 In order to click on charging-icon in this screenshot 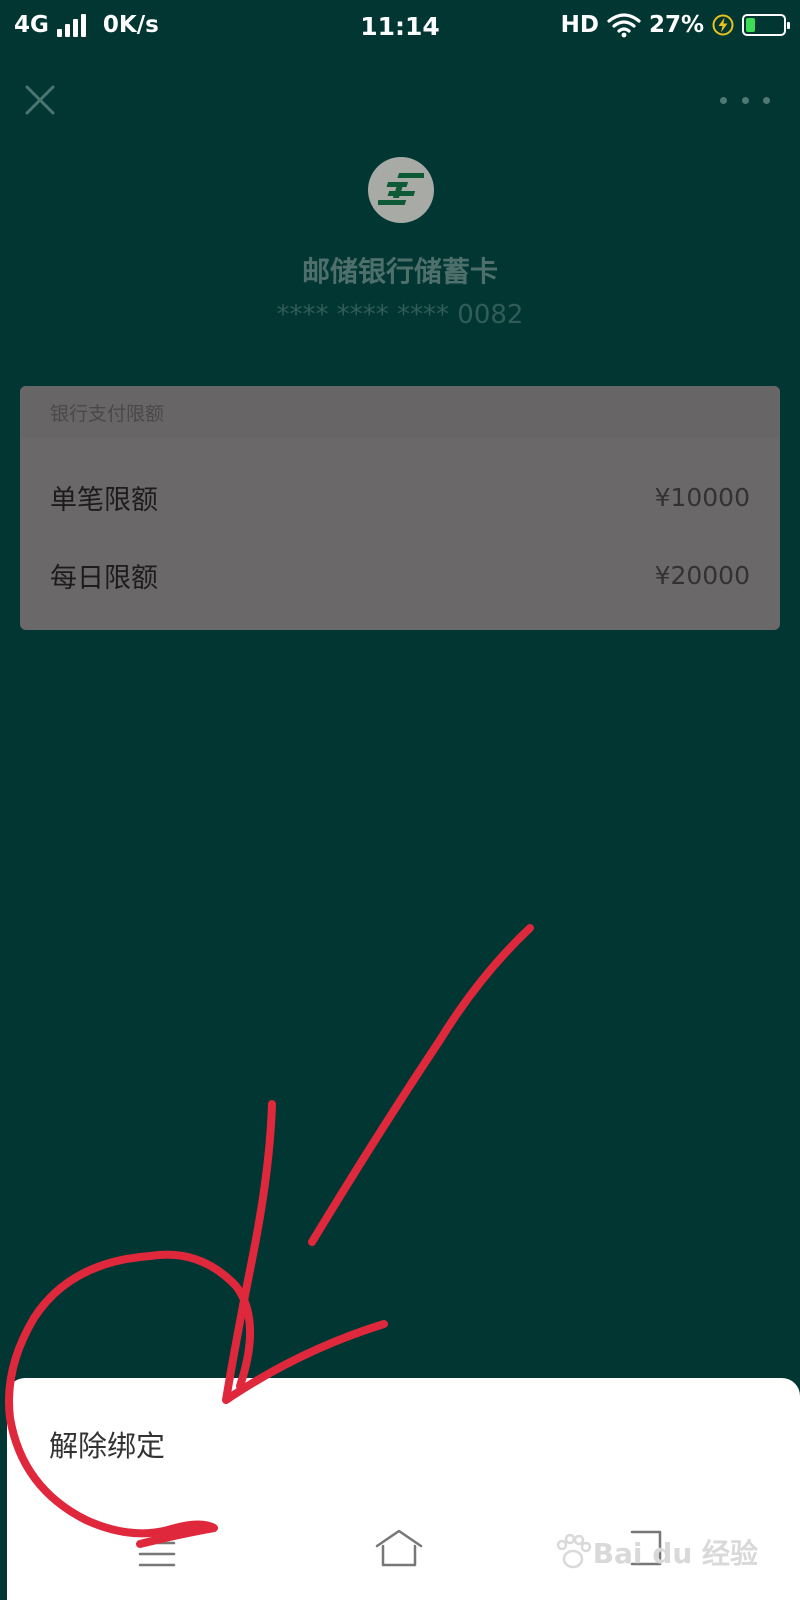, I will do `click(723, 25)`.